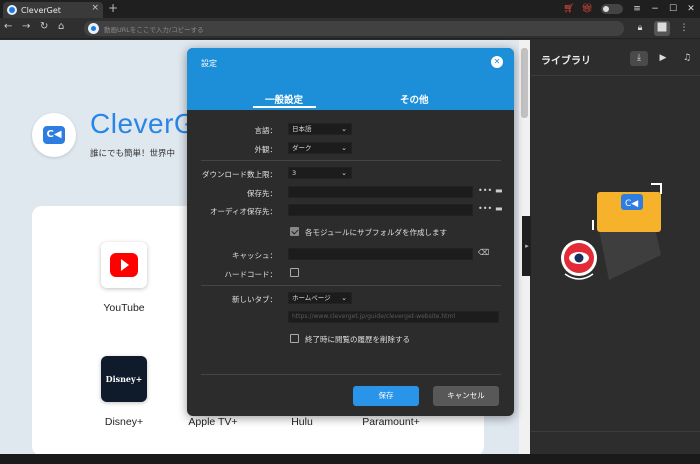 The image size is (700, 464). I want to click on save-button: 保存, so click(386, 396).